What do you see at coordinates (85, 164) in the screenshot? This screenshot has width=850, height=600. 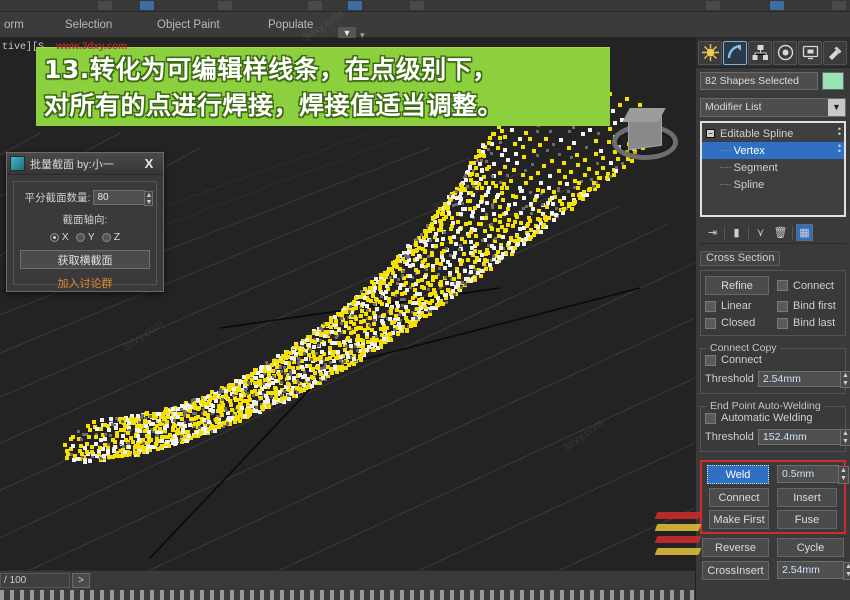 I see `dialog-title-bar: 批量截面 by:小一 X` at bounding box center [85, 164].